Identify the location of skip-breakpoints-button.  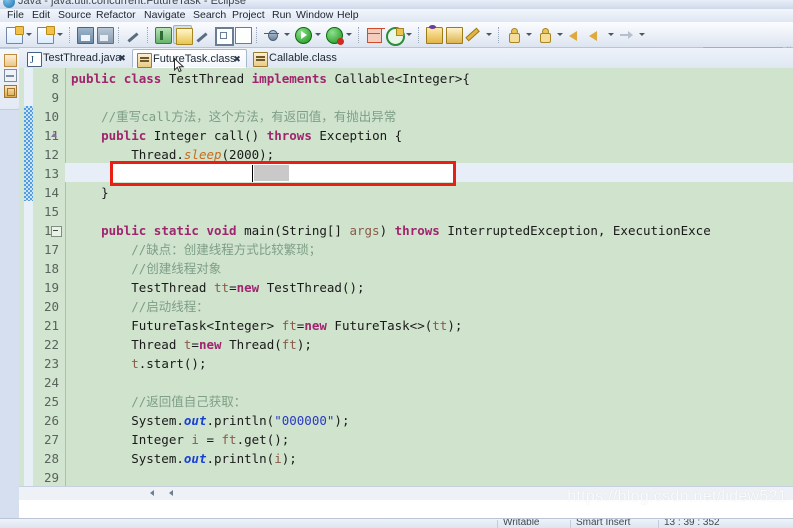
(202, 34).